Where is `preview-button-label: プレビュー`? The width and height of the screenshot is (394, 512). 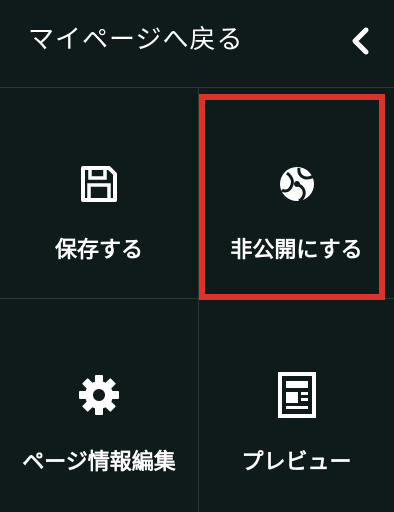
preview-button-label: プレビュー is located at coordinates (296, 462).